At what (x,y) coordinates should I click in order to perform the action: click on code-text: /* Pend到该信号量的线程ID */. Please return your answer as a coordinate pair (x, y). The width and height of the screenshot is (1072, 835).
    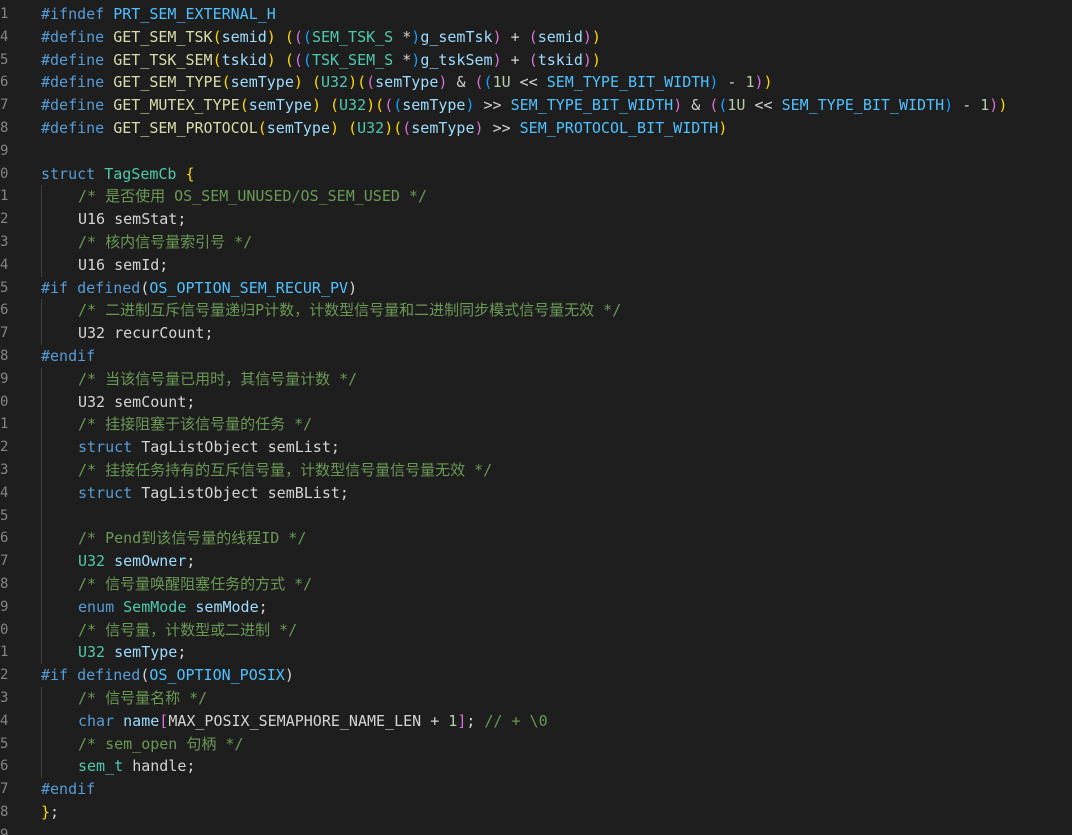
    Looking at the image, I should click on (192, 538).